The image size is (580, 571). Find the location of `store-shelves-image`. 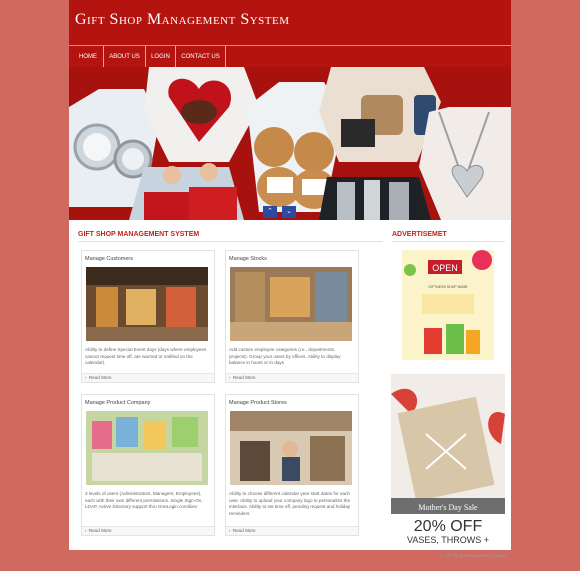

store-shelves-image is located at coordinates (291, 304).